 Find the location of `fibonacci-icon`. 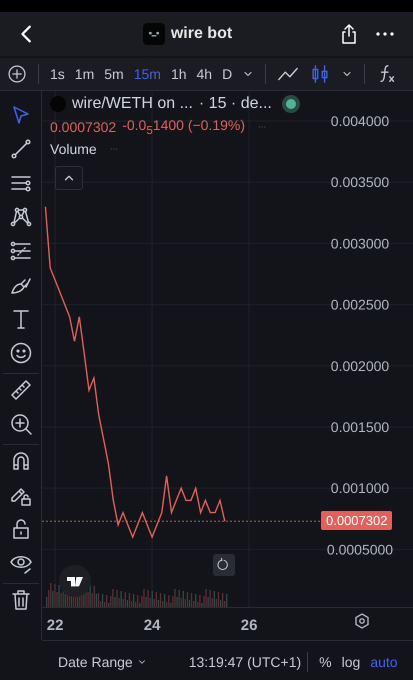

fibonacci-icon is located at coordinates (20, 251).